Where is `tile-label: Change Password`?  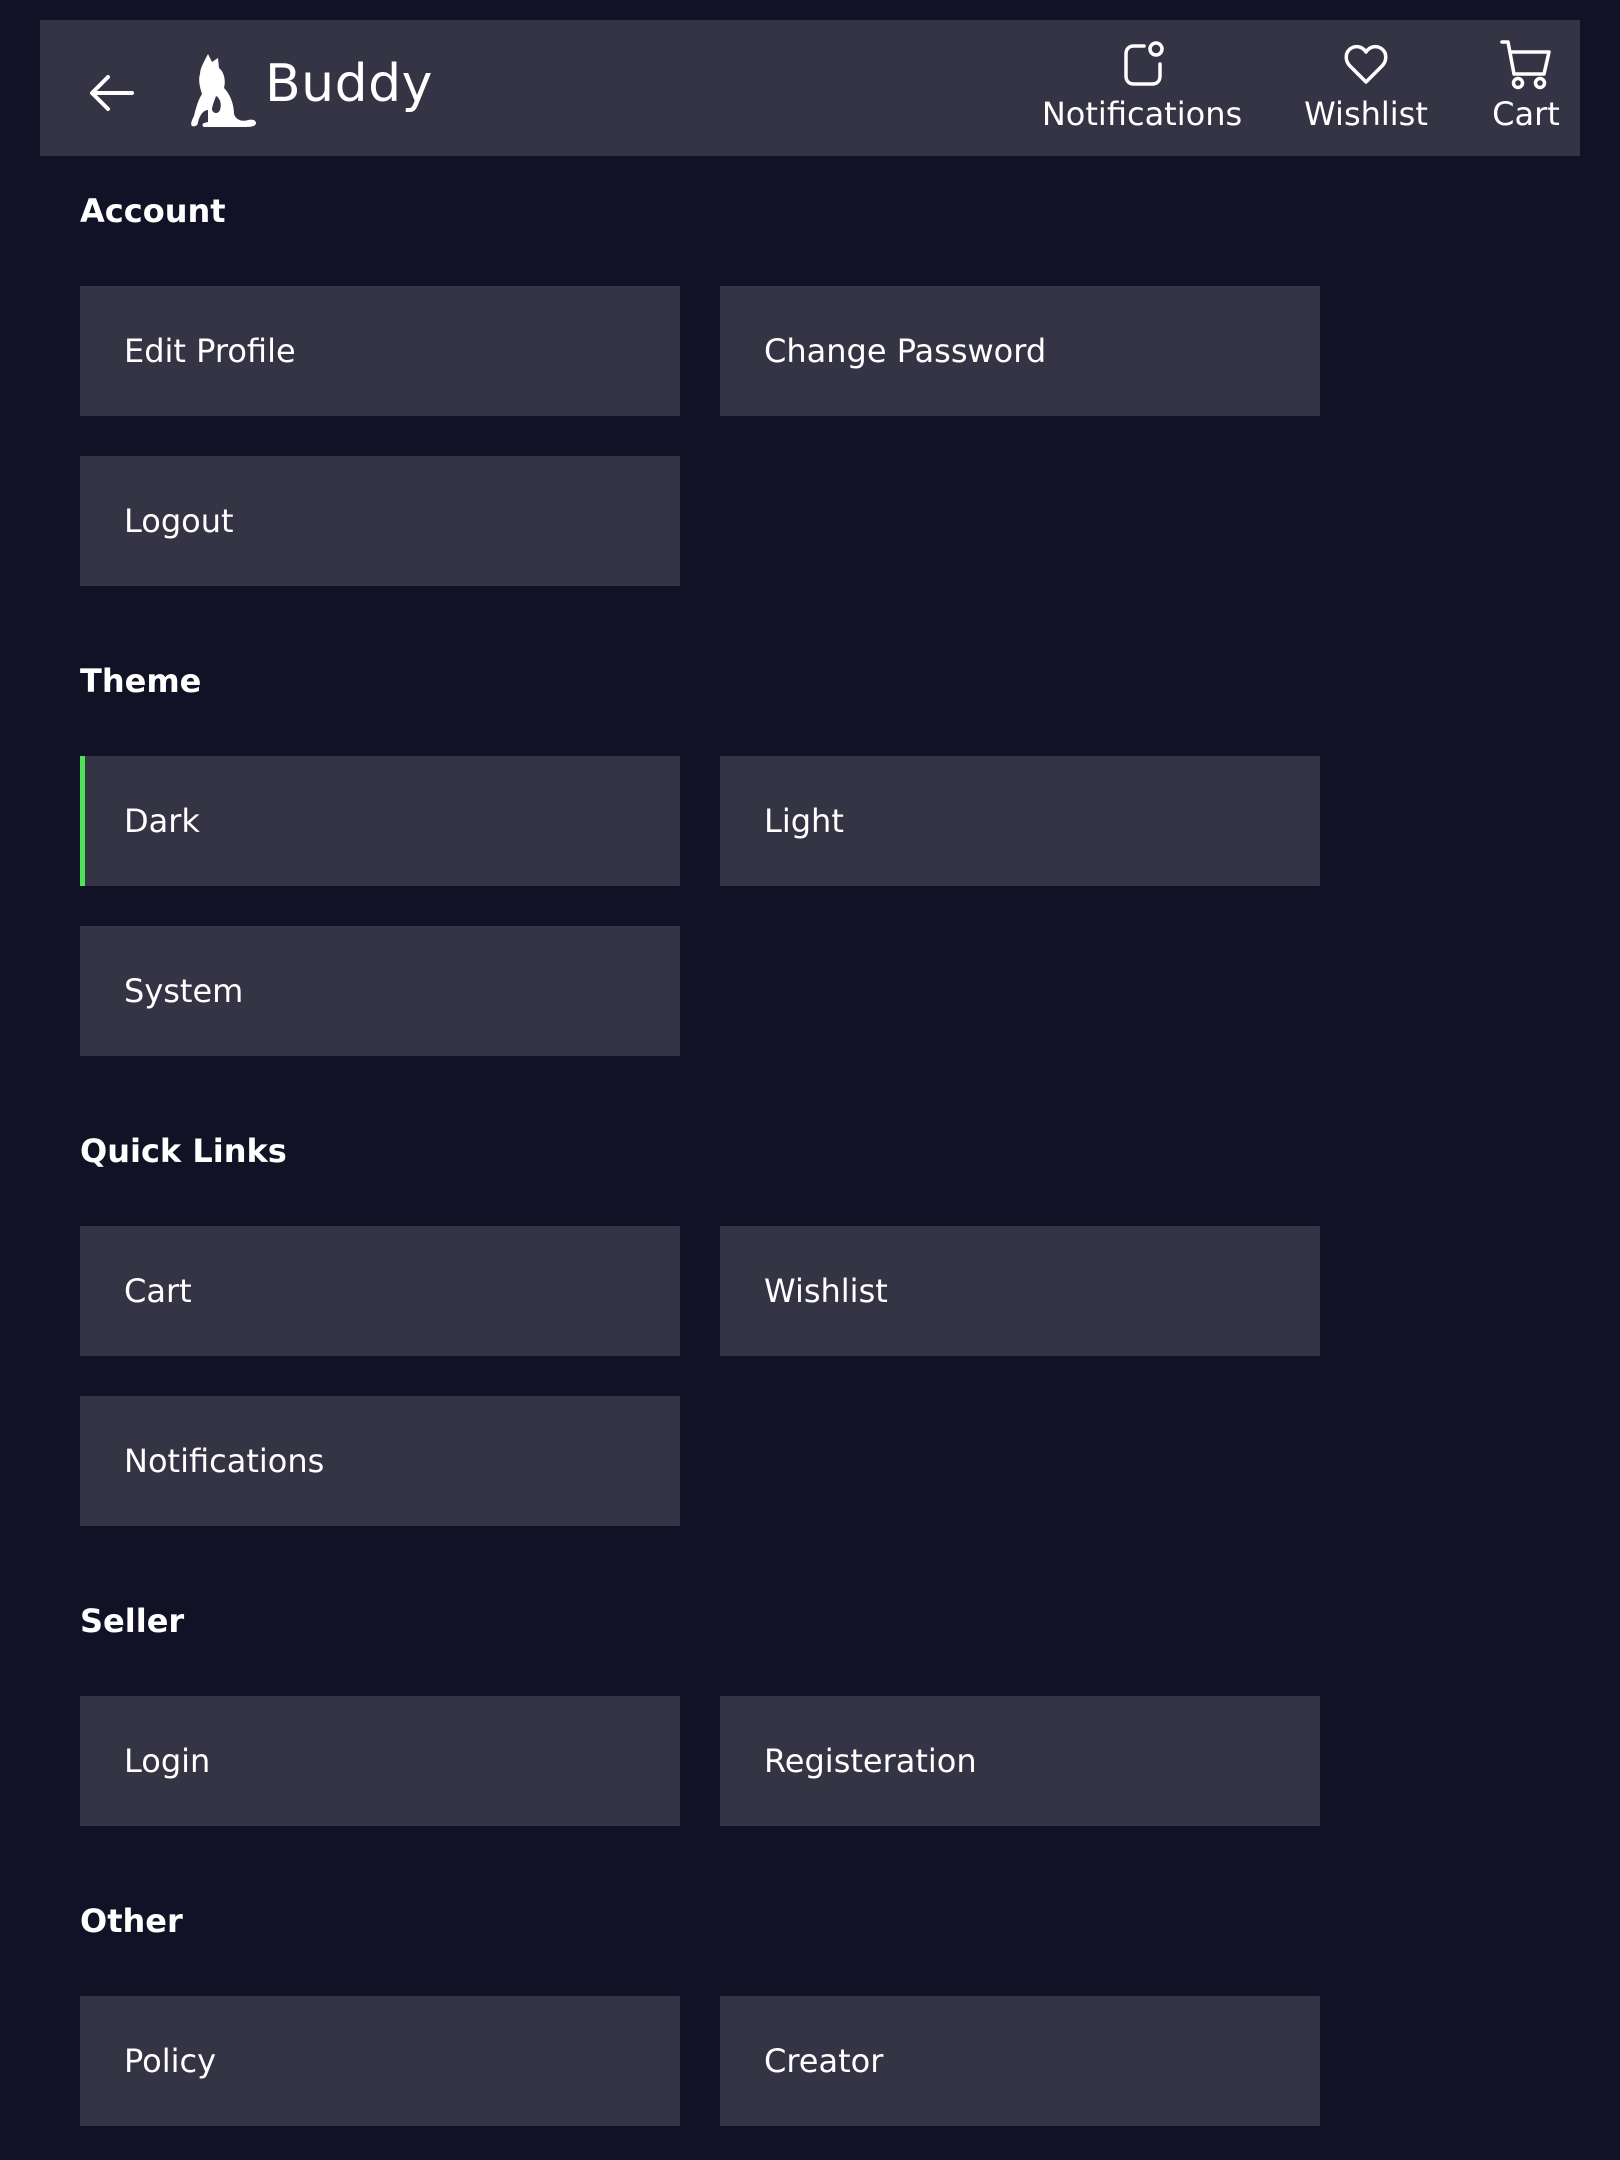
tile-label: Change Password is located at coordinates (905, 351).